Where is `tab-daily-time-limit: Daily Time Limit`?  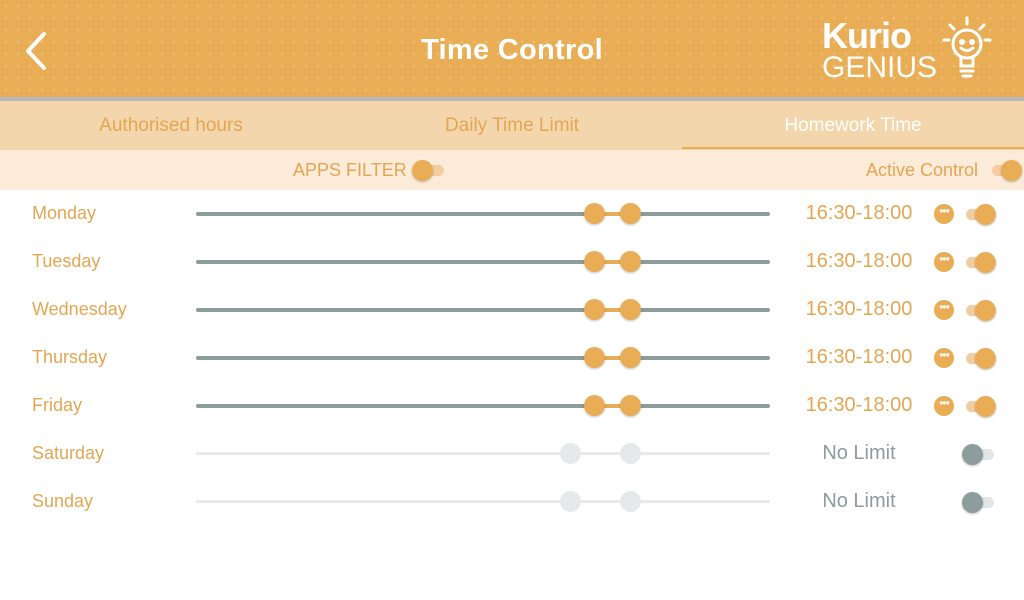
tab-daily-time-limit: Daily Time Limit is located at coordinates (512, 125).